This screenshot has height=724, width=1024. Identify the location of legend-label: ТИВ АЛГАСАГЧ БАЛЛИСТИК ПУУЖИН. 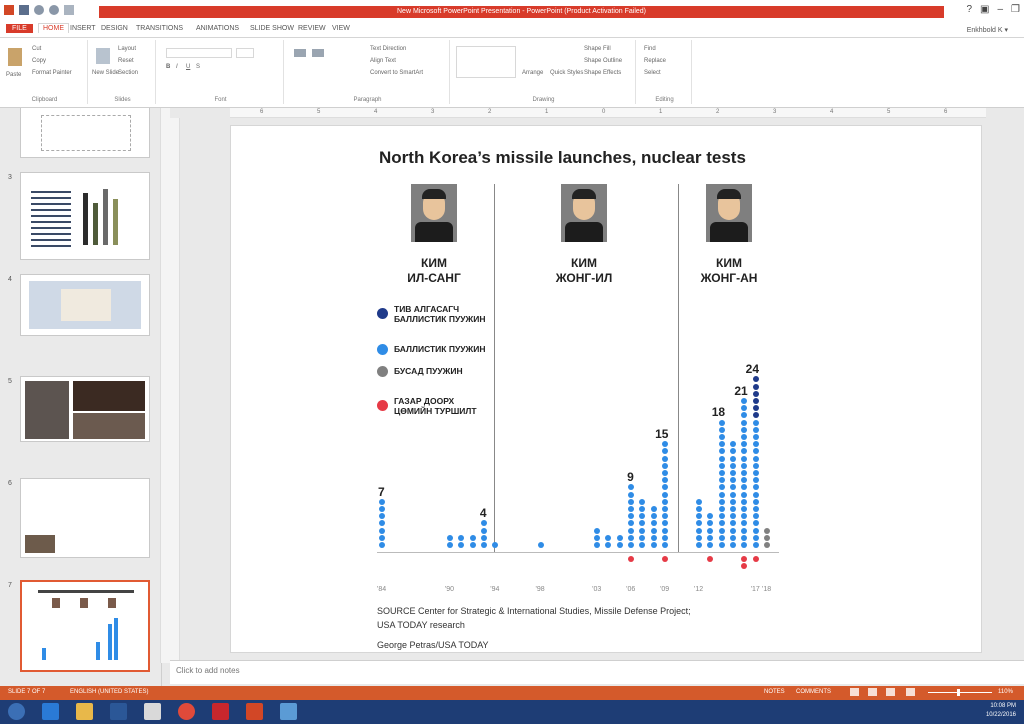
(439, 314).